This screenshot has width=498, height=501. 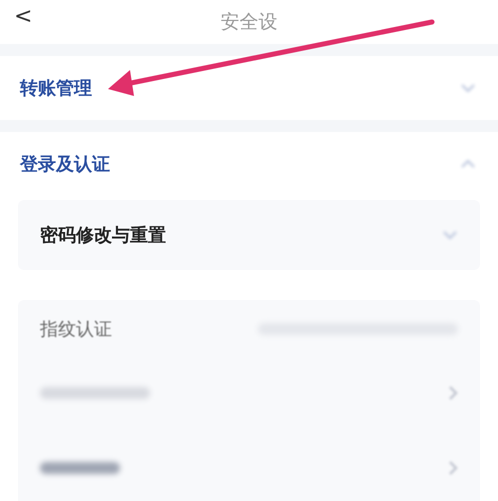 What do you see at coordinates (76, 329) in the screenshot?
I see `menu-item-label: 指纹认证` at bounding box center [76, 329].